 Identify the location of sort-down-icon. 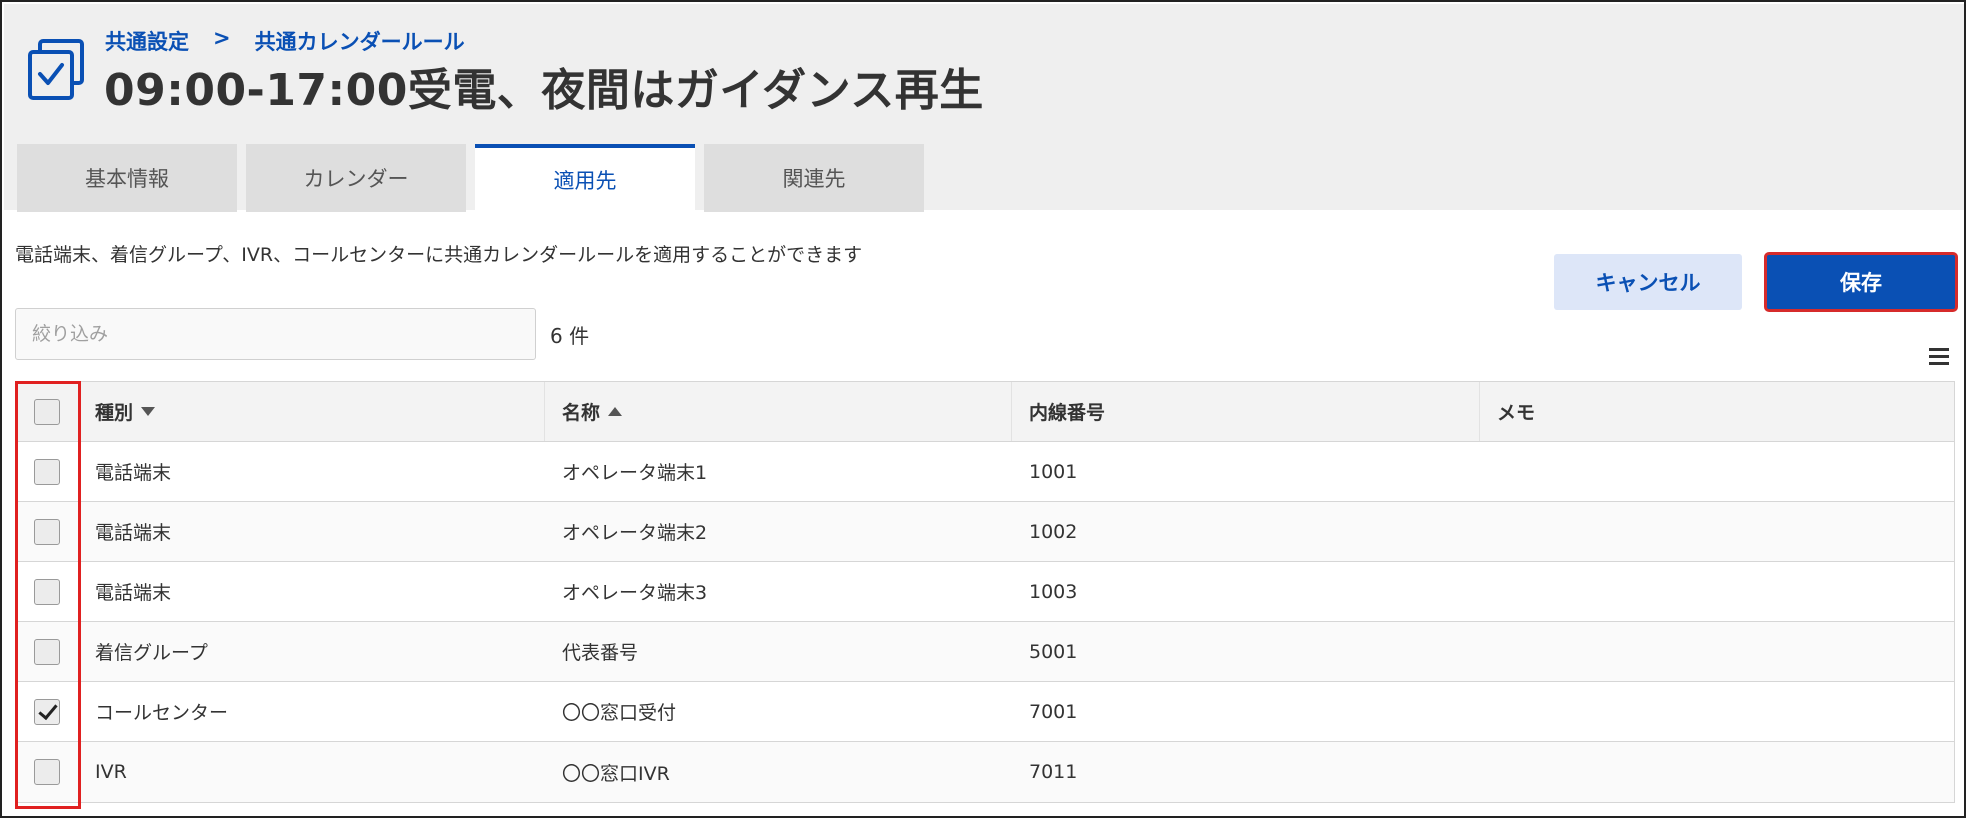
(148, 411).